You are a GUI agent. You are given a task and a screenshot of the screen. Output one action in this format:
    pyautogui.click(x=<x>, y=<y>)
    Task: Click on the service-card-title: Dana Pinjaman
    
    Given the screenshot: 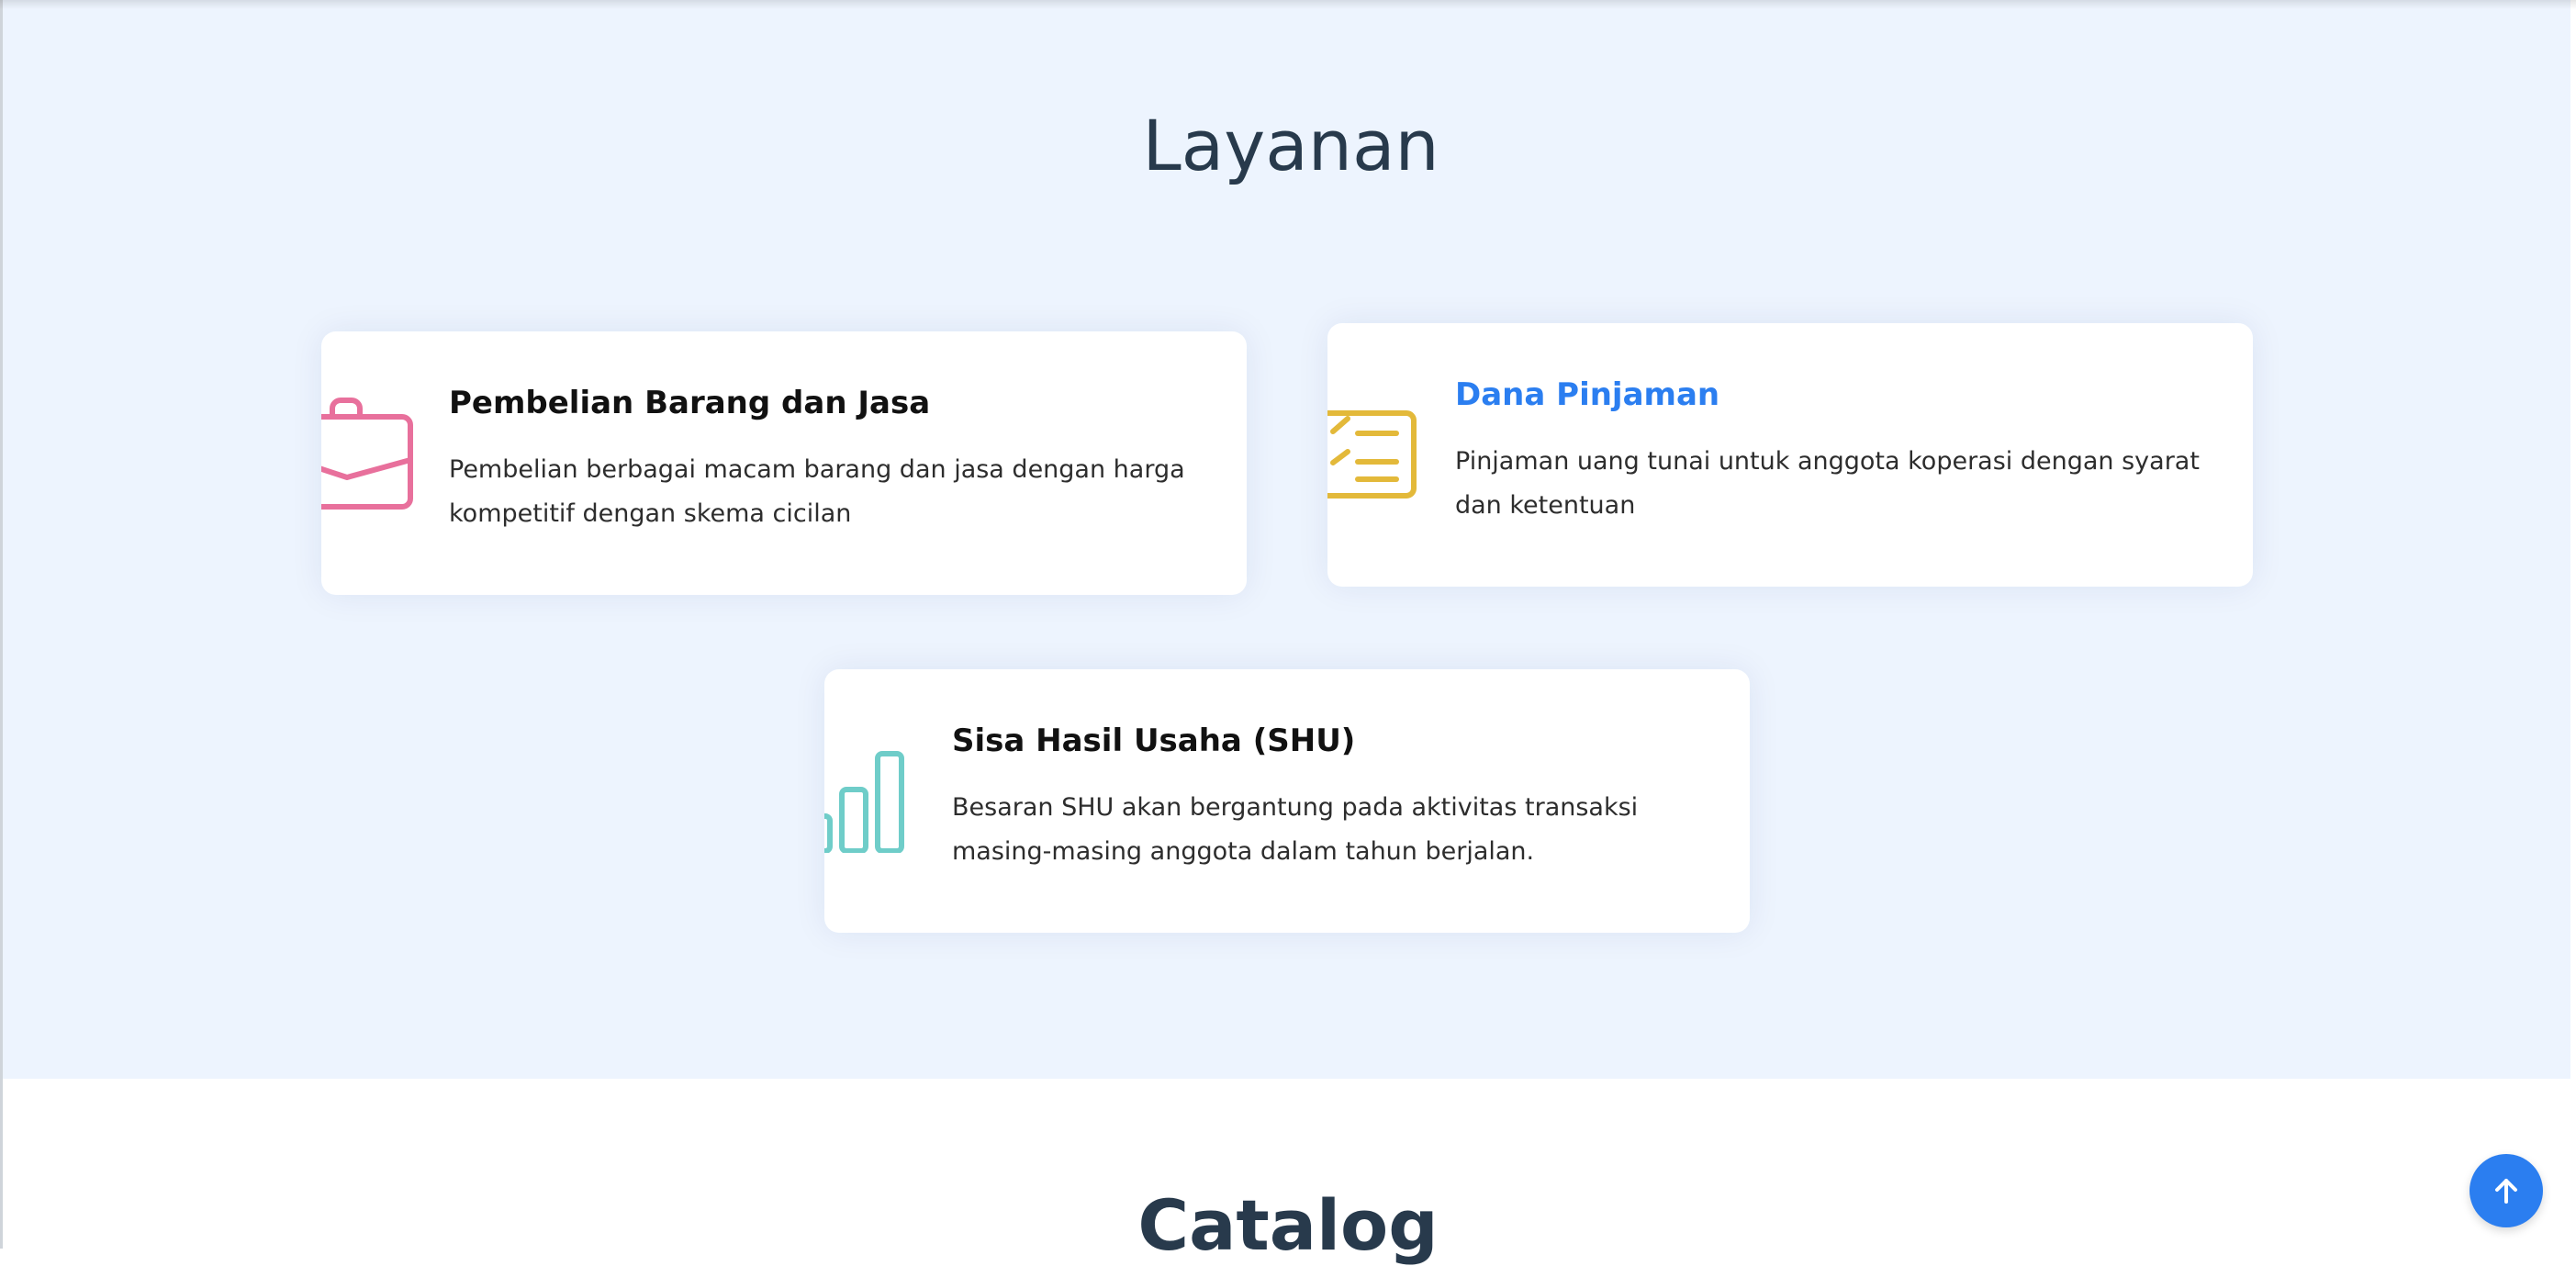 What is the action you would take?
    pyautogui.click(x=1587, y=394)
    